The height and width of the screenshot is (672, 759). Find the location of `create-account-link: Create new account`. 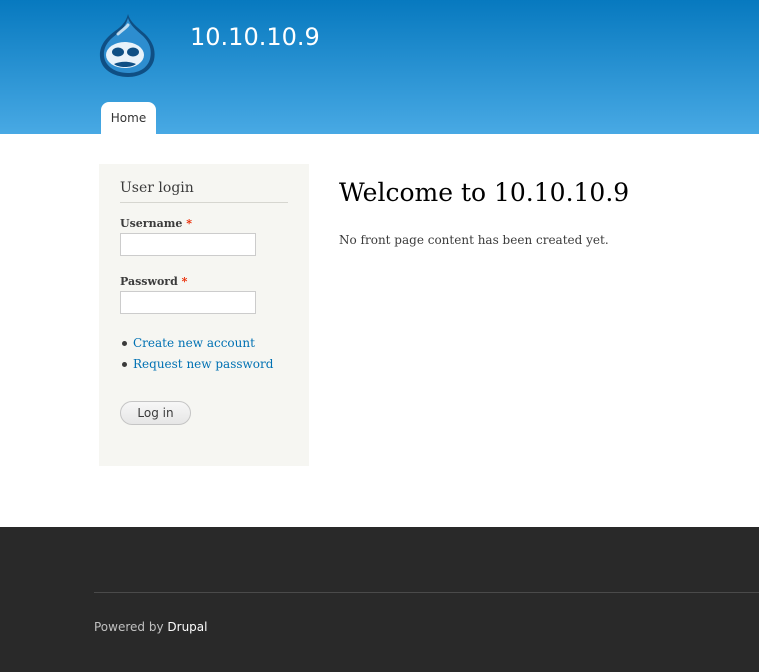

create-account-link: Create new account is located at coordinates (194, 343).